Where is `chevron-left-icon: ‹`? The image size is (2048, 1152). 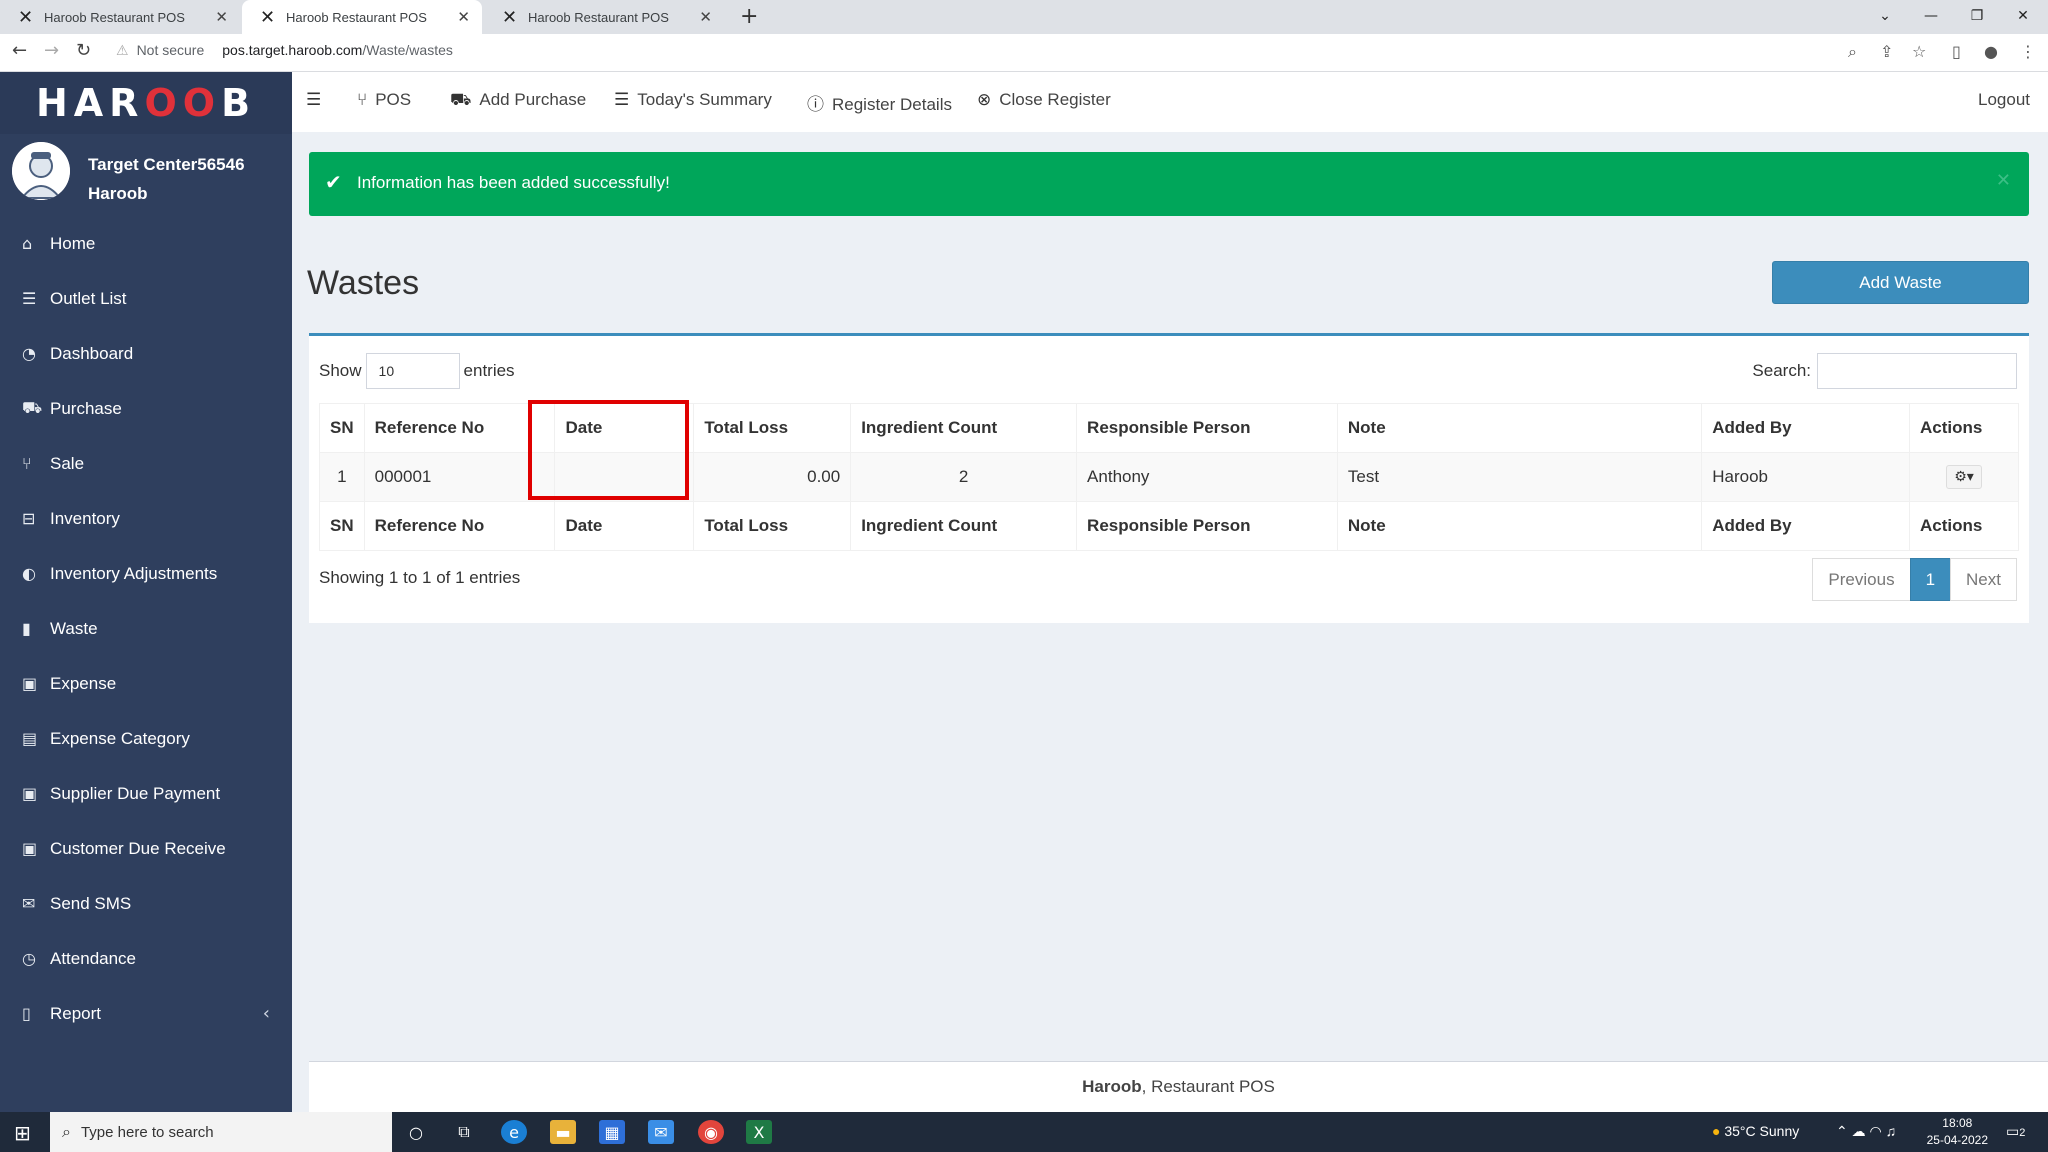 chevron-left-icon: ‹ is located at coordinates (266, 1013).